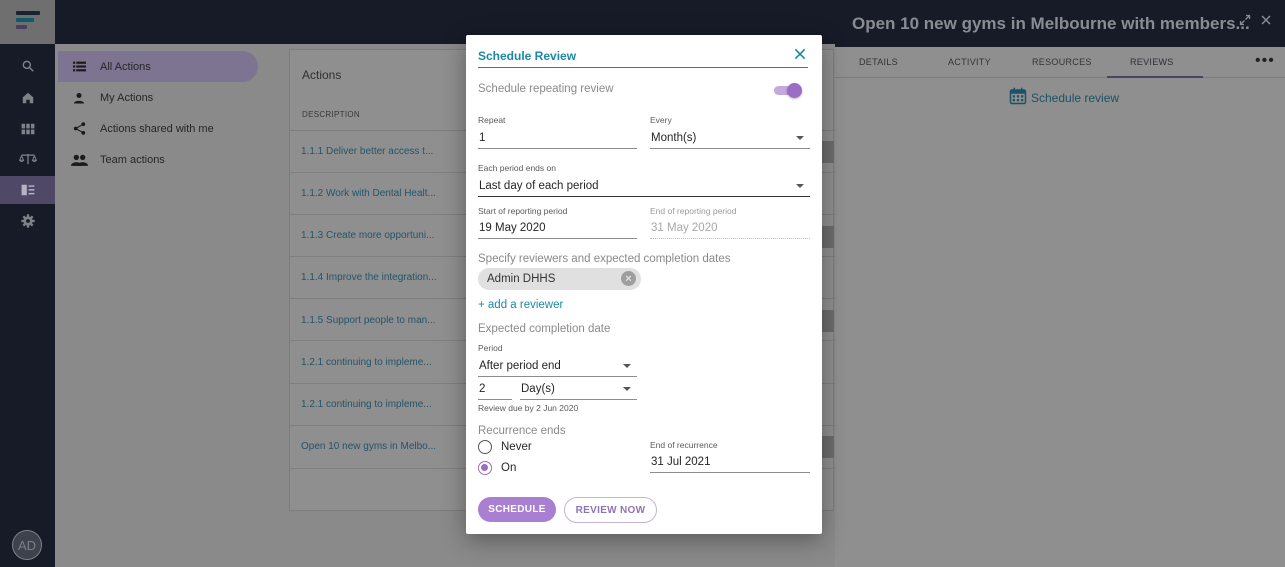 The width and height of the screenshot is (1285, 567). I want to click on tab-activity: ACTIVITY, so click(969, 62).